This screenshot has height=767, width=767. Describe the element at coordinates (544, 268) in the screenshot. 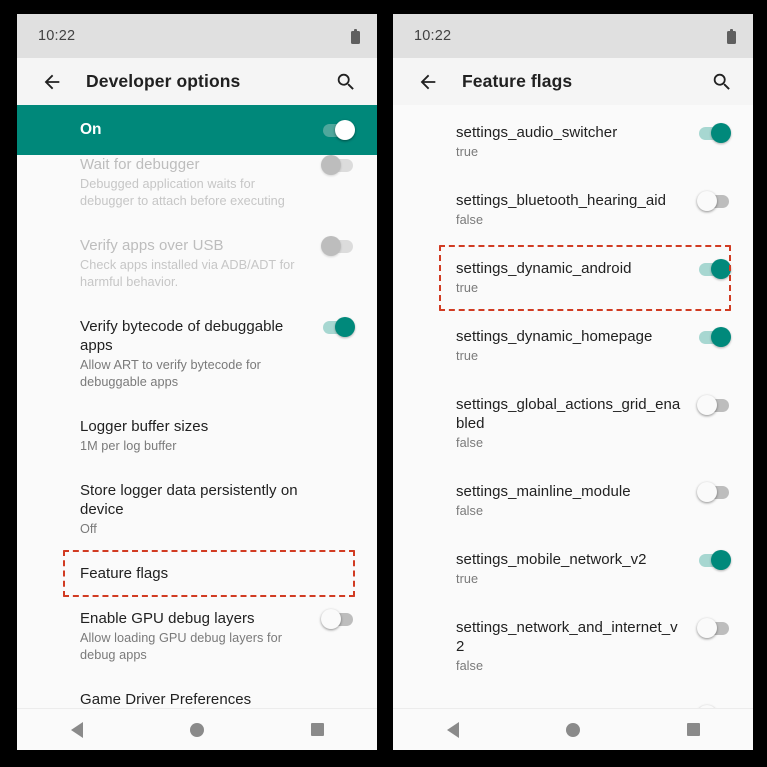

I see `list-item-title: settings_dynamic_android` at that location.